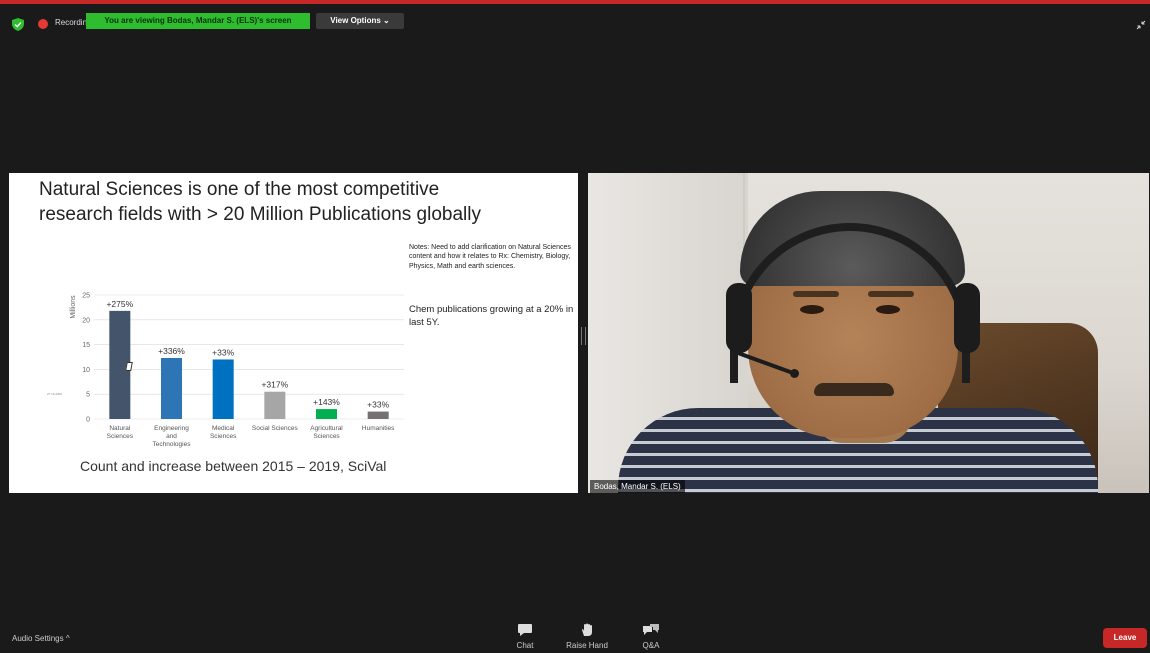  I want to click on chat-button: Chat, so click(525, 636).